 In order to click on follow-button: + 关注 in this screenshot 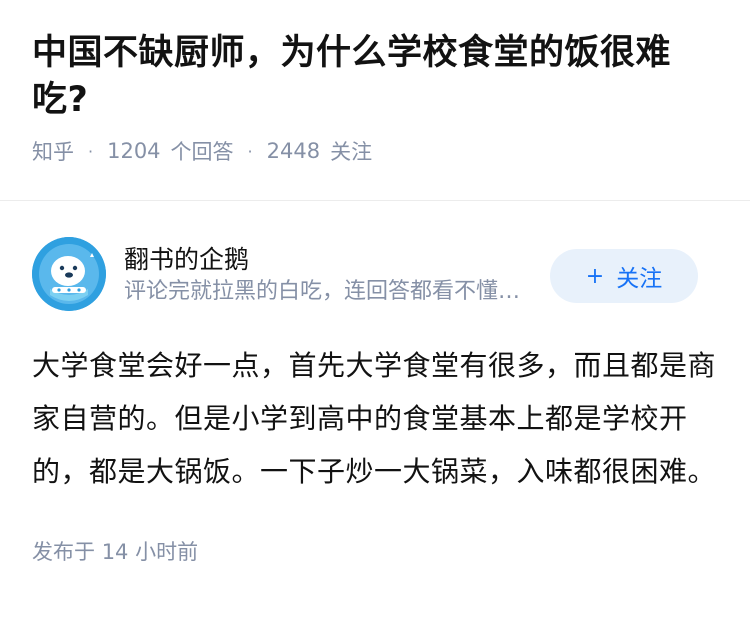, I will do `click(624, 276)`.